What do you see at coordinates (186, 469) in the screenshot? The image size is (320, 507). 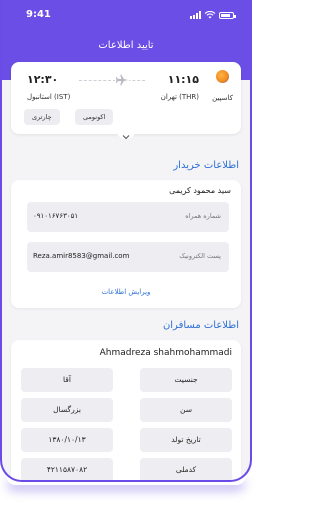 I see `national-id-label: کدملی` at bounding box center [186, 469].